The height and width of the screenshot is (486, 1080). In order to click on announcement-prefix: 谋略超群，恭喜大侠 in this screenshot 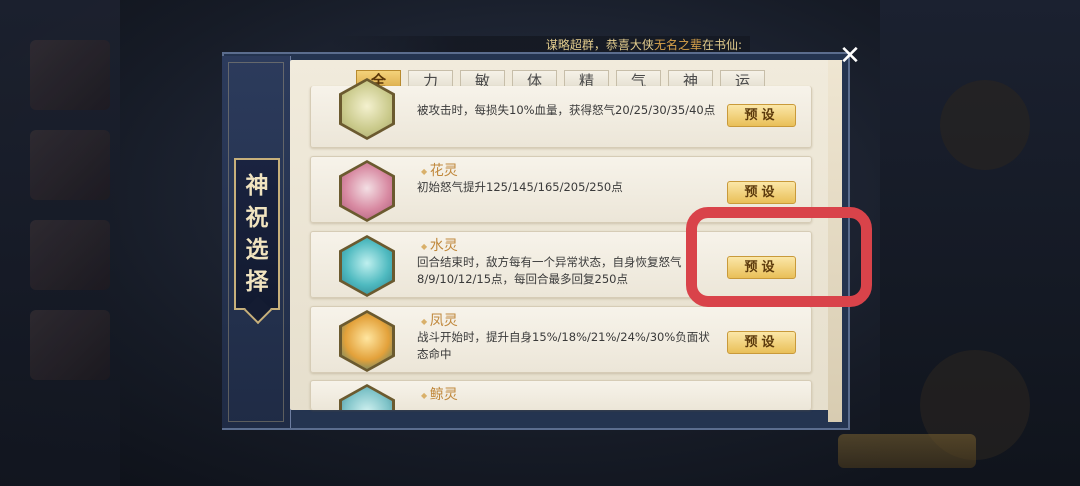, I will do `click(599, 45)`.